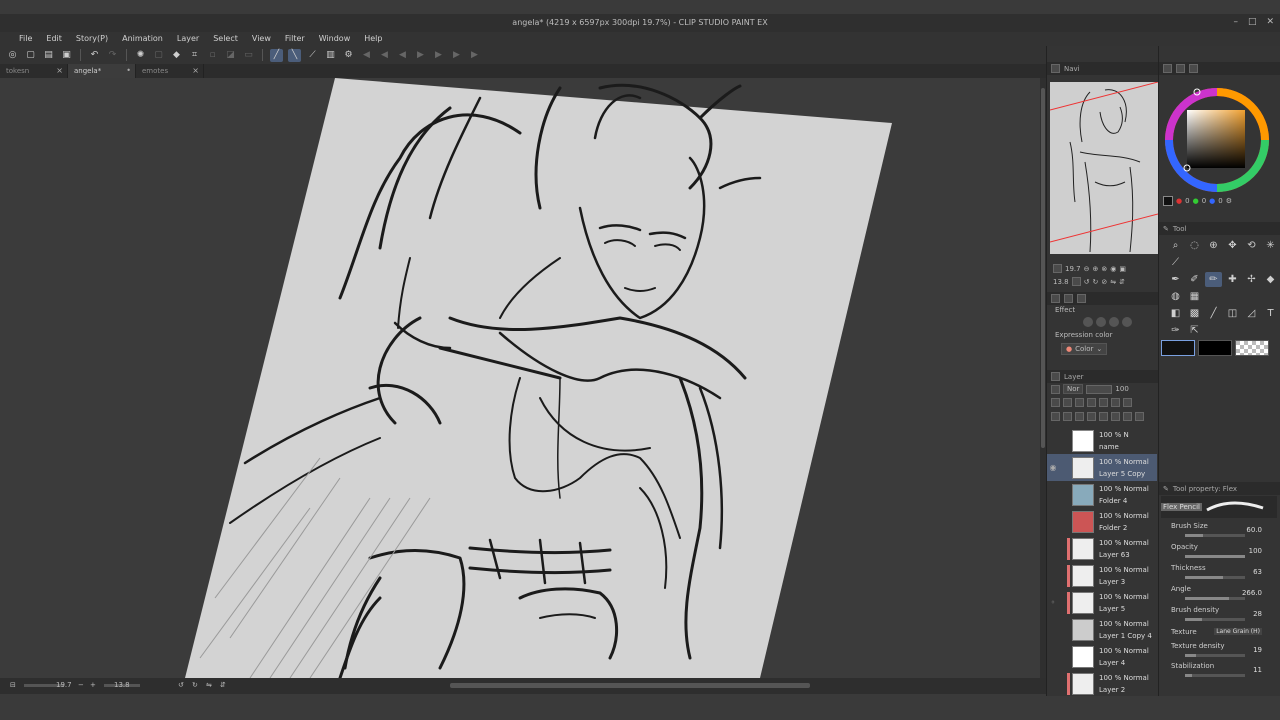 This screenshot has width=1280, height=720. Describe the element at coordinates (1270, 279) in the screenshot. I see `eraser-tool-icon: ◆` at that location.